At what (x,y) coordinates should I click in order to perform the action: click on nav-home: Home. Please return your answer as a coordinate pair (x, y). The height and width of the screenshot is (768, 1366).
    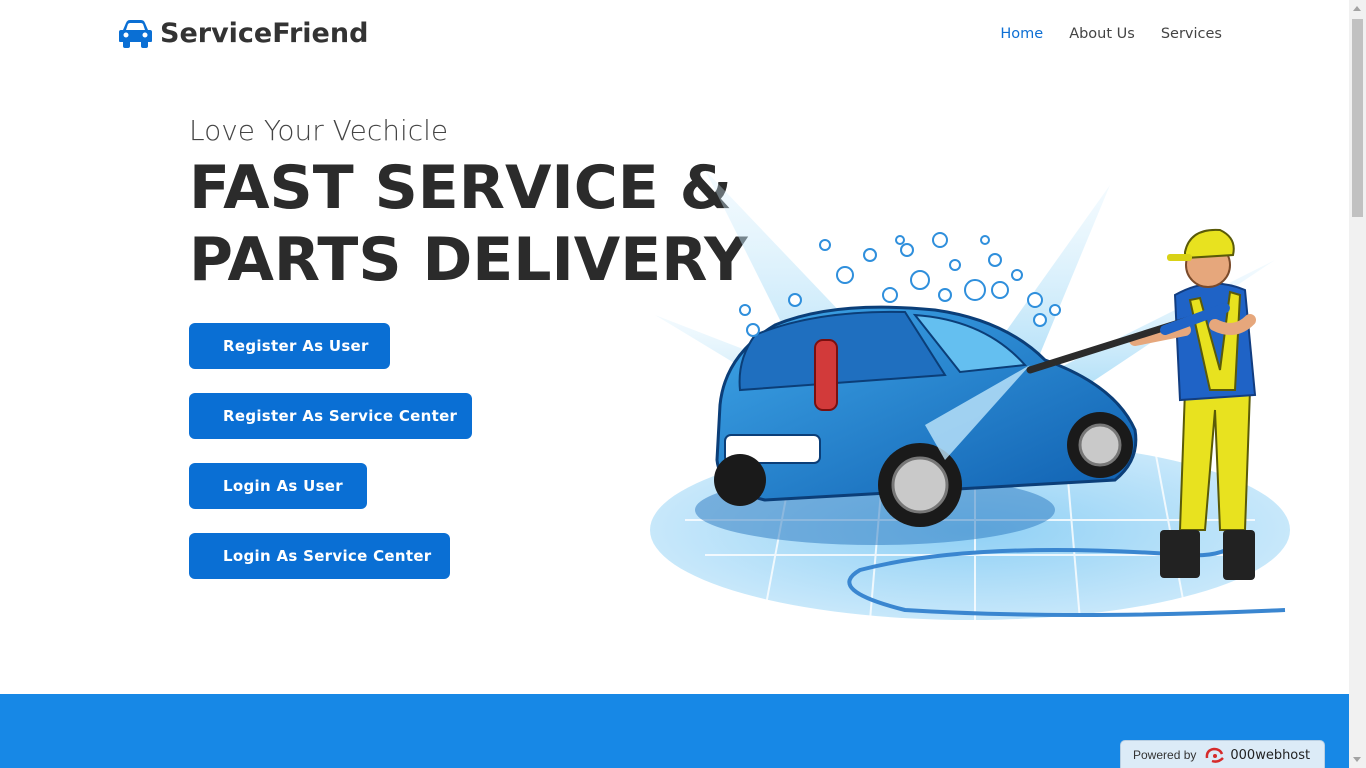
    Looking at the image, I should click on (1021, 34).